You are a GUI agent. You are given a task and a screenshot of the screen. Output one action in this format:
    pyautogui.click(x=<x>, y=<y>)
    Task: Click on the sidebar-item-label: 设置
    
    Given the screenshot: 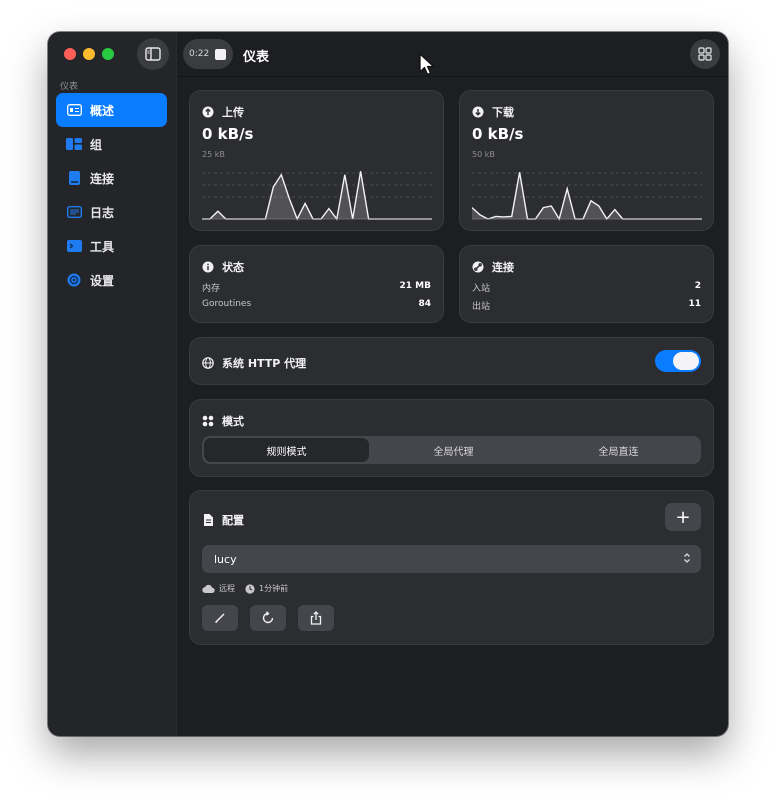 What is the action you would take?
    pyautogui.click(x=102, y=280)
    